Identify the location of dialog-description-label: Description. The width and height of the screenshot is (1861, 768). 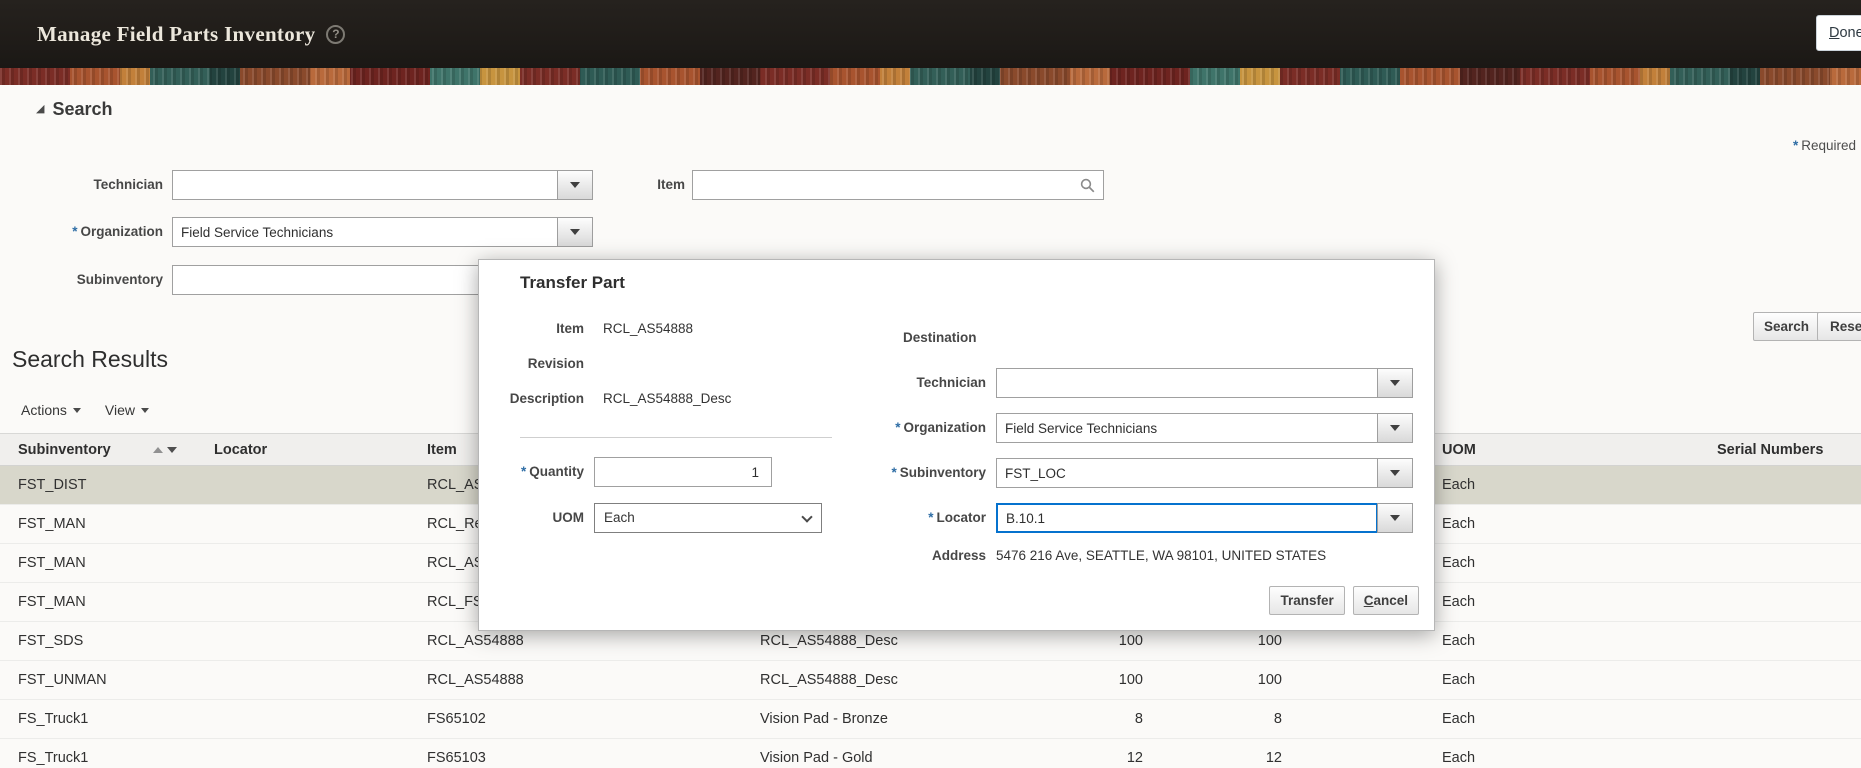
(546, 398).